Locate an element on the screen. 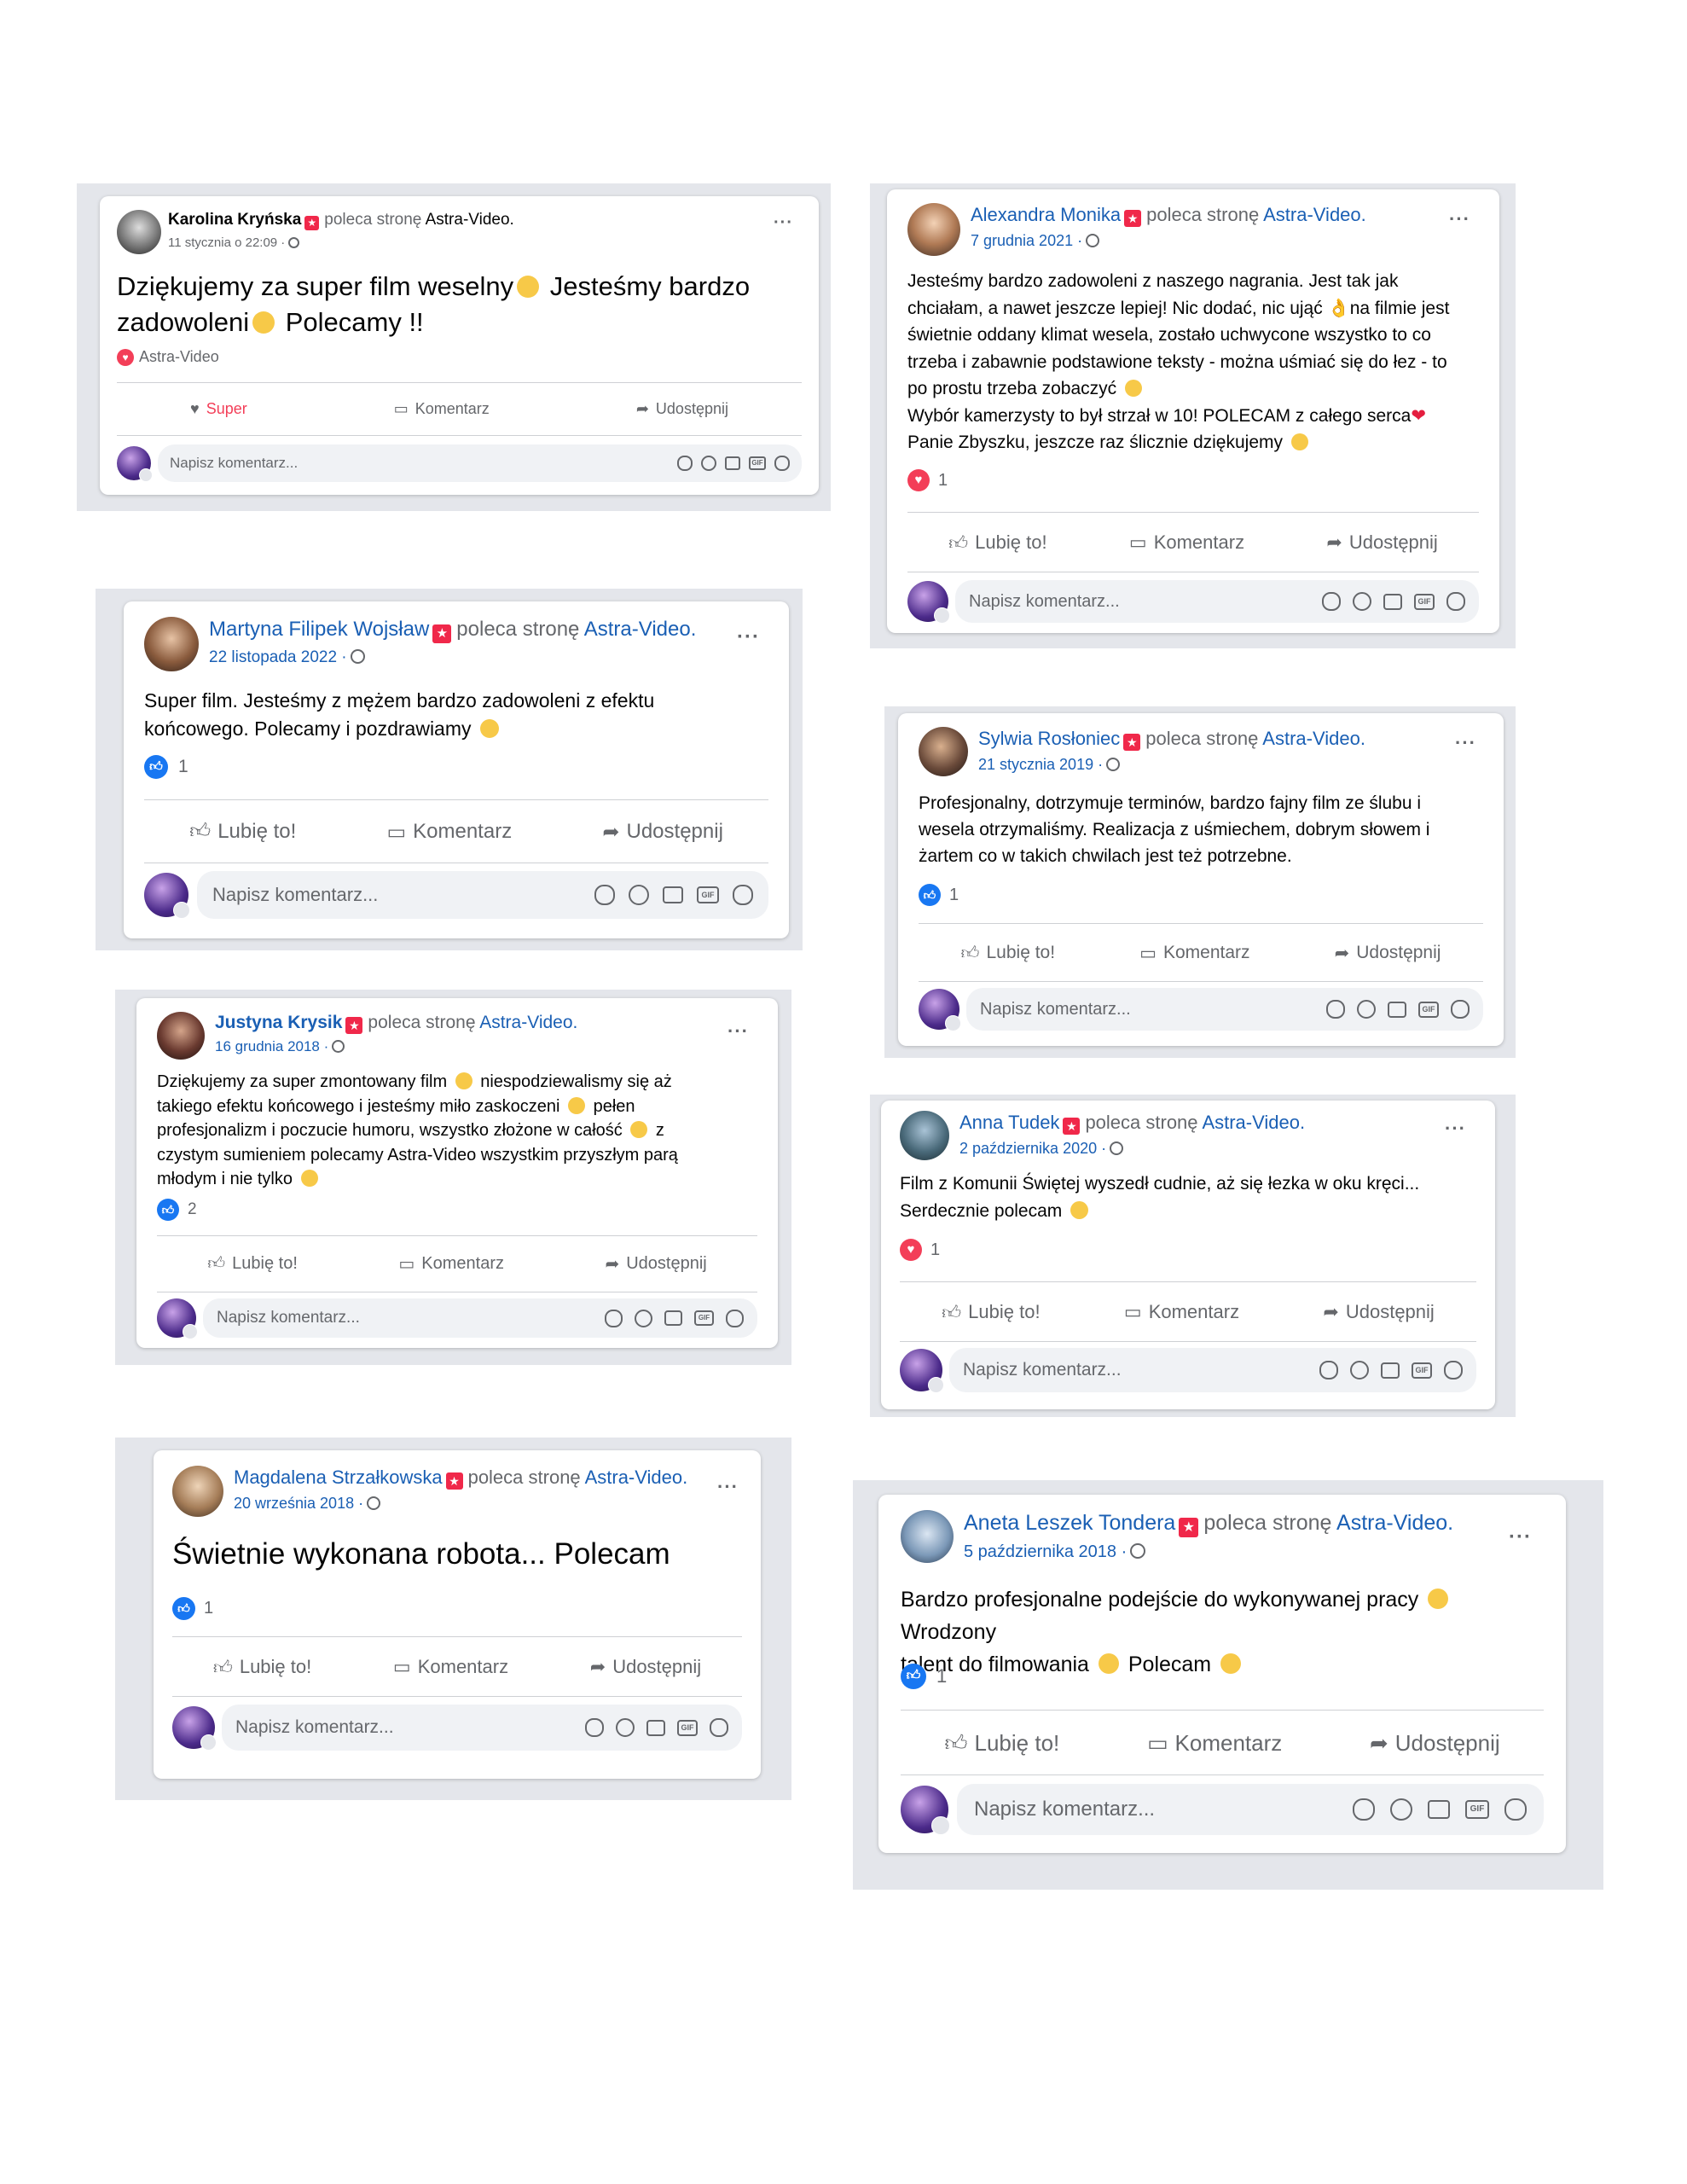 This screenshot has width=1687, height=2184. author-name: Sylwia Rosłoniec is located at coordinates (1049, 738).